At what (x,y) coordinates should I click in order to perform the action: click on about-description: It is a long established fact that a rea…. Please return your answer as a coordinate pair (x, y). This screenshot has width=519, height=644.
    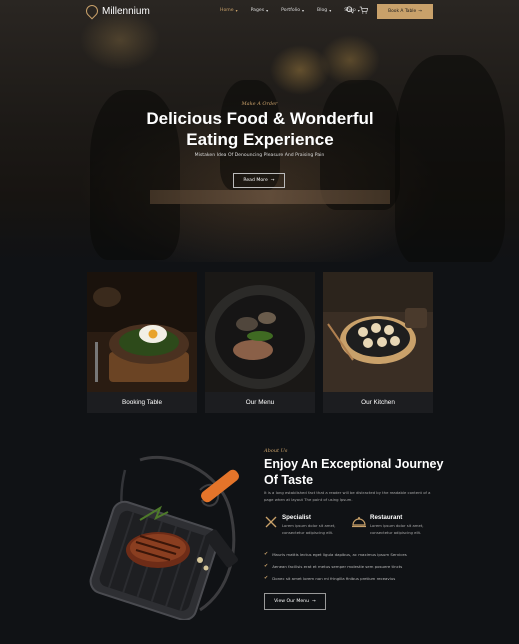
    Looking at the image, I should click on (347, 496).